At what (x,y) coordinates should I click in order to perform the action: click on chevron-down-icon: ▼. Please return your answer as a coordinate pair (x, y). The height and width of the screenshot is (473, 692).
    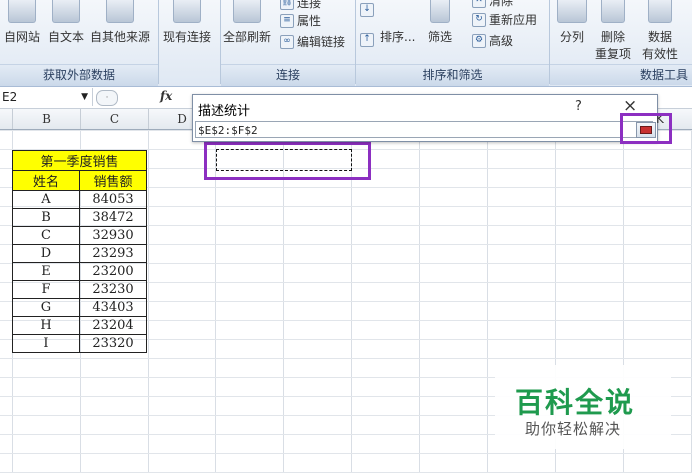
    Looking at the image, I should click on (84, 97).